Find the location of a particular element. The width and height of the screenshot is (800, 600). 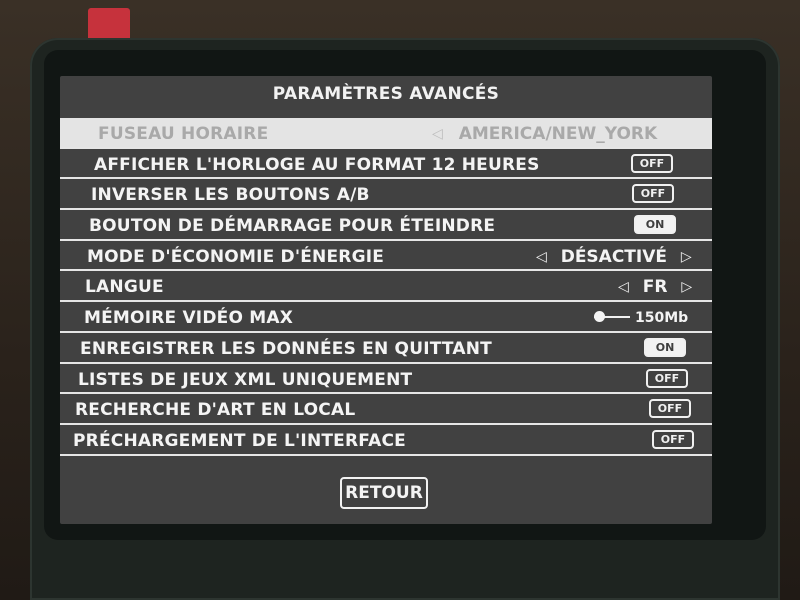

setting-row-preload-ui: PRÉCHARGEMENT DE L'INTERFACE OFF is located at coordinates (386, 440).